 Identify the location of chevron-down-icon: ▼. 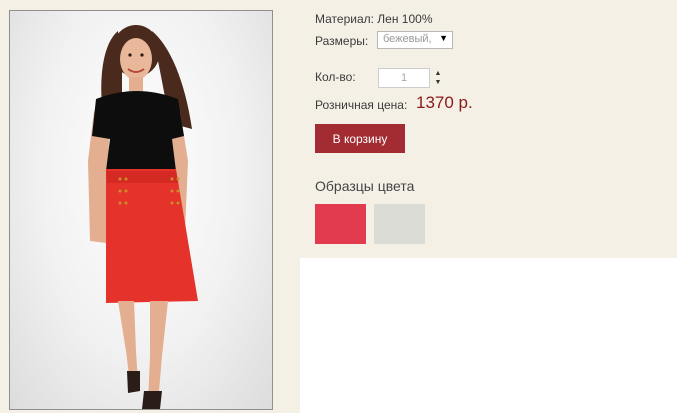
(443, 38).